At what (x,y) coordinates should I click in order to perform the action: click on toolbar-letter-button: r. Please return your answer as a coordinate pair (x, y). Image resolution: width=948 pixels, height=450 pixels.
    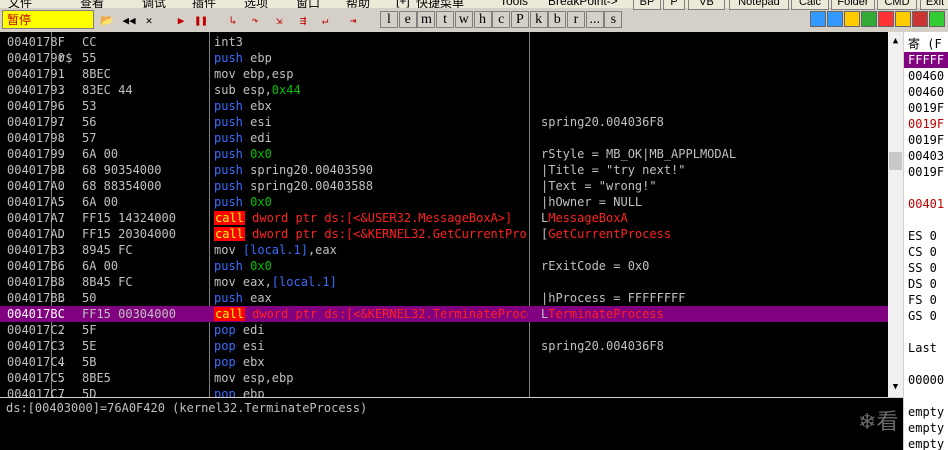
    Looking at the image, I should click on (576, 19).